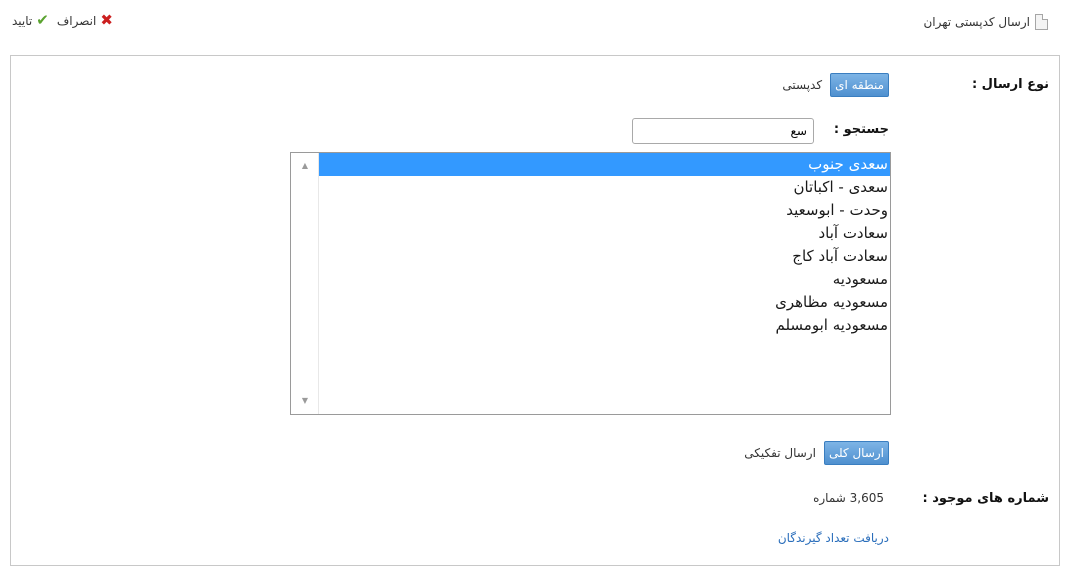  What do you see at coordinates (1041, 22) in the screenshot?
I see `document-icon` at bounding box center [1041, 22].